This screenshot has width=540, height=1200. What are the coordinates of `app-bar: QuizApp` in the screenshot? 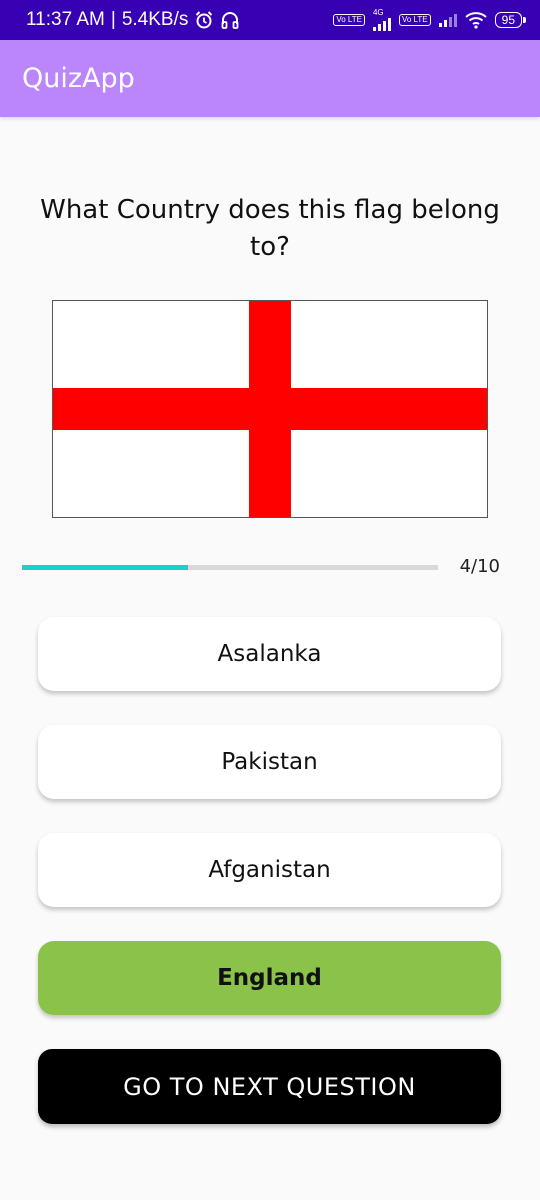 It's located at (270, 78).